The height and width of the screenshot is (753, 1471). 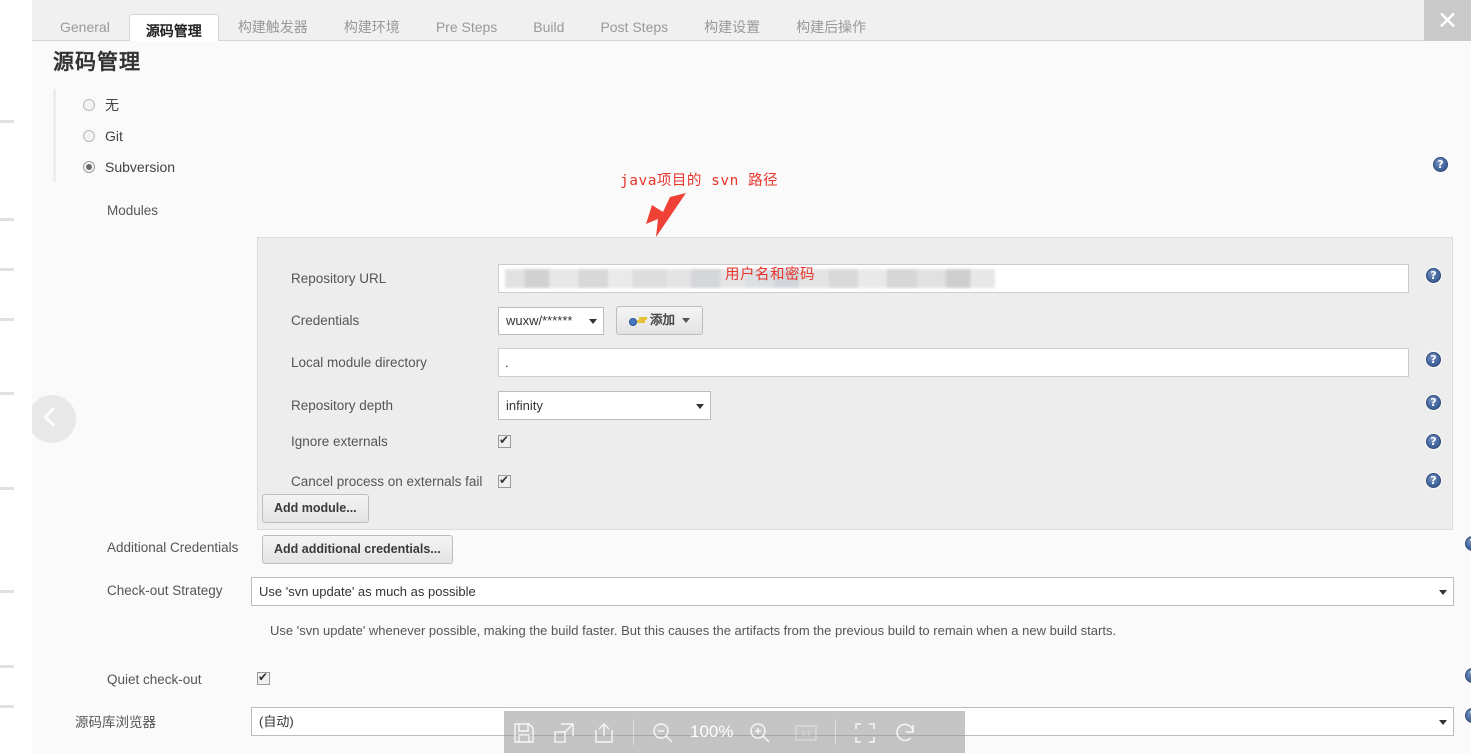 I want to click on help-icon-cancel-process: ?, so click(x=1433, y=480).